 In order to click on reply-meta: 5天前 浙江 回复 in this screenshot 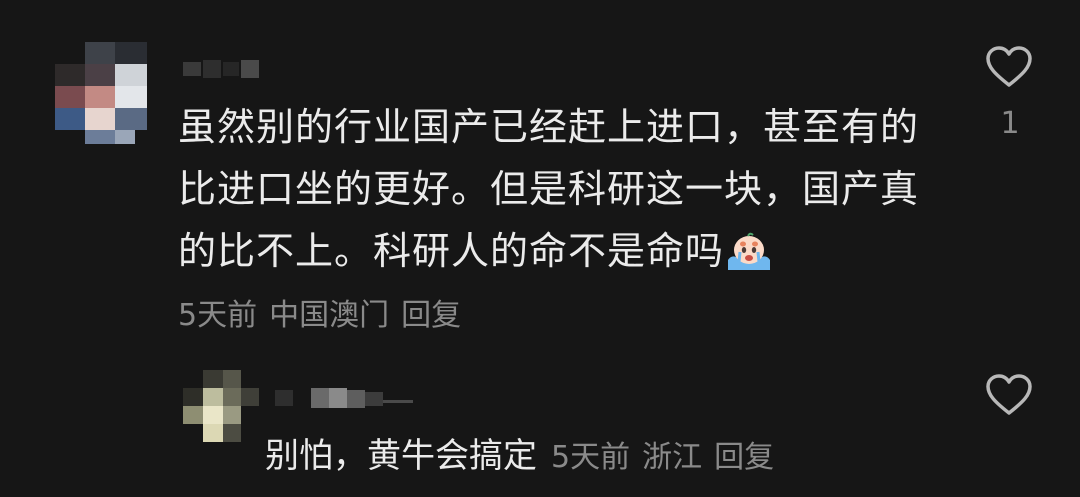, I will do `click(668, 457)`.